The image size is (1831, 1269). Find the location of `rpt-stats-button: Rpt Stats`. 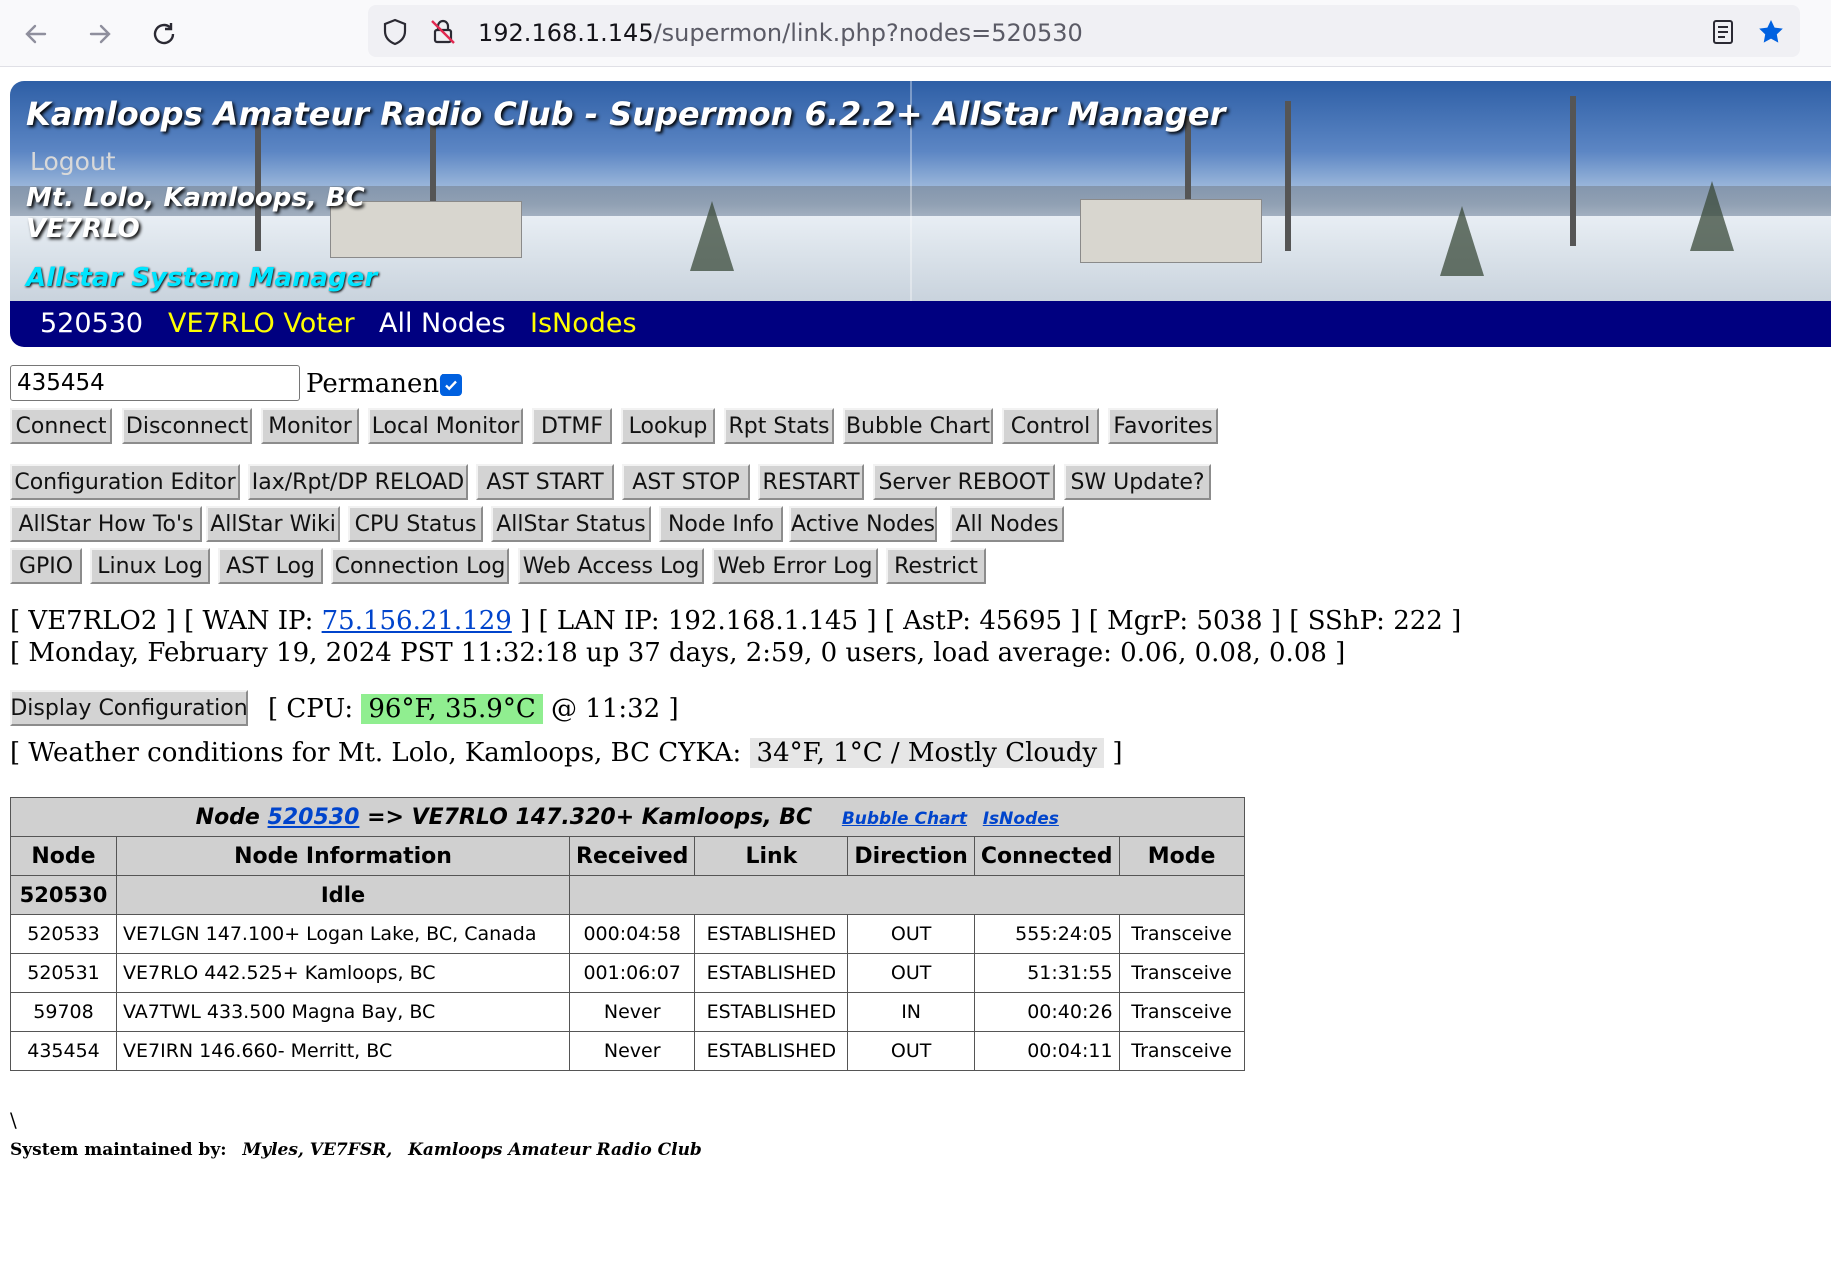

rpt-stats-button: Rpt Stats is located at coordinates (779, 426).